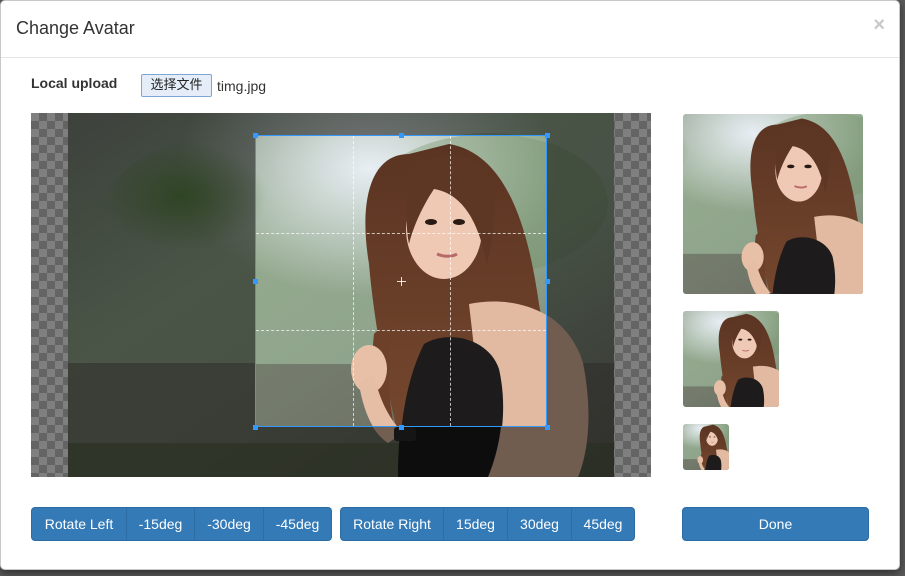 The width and height of the screenshot is (905, 576). What do you see at coordinates (603, 524) in the screenshot?
I see `rotate-45-button: 45deg` at bounding box center [603, 524].